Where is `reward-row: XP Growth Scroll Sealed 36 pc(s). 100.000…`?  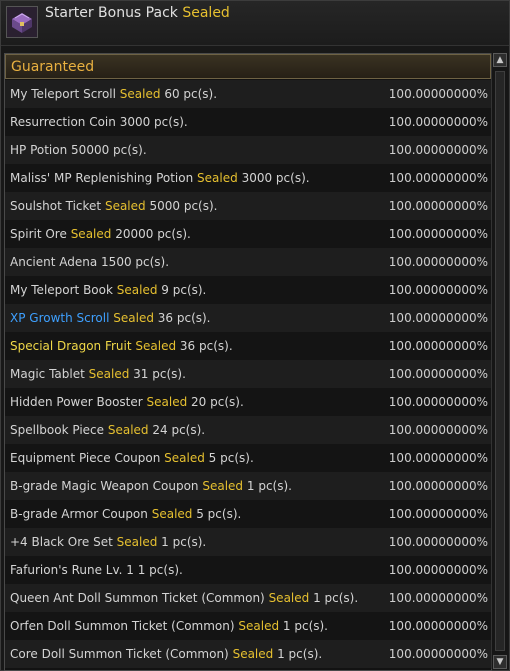
reward-row: XP Growth Scroll Sealed 36 pc(s). 100.000… is located at coordinates (248, 318).